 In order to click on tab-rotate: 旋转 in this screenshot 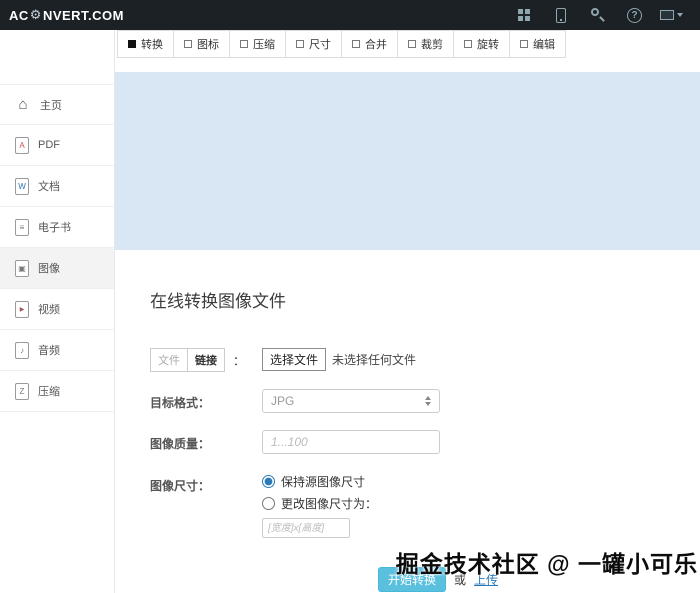, I will do `click(481, 44)`.